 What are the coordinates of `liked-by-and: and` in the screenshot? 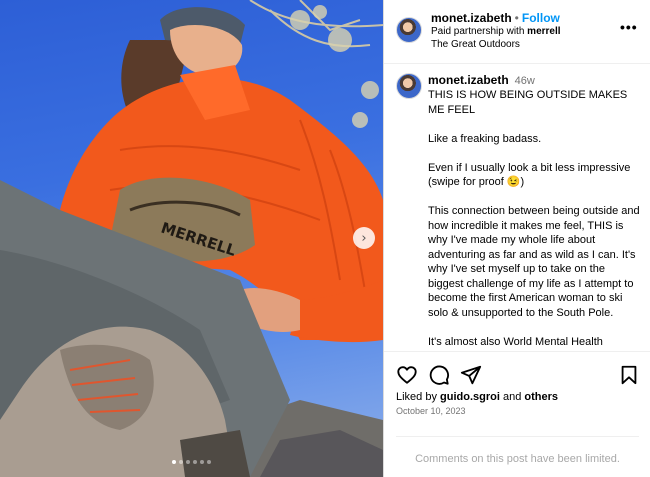 It's located at (512, 397).